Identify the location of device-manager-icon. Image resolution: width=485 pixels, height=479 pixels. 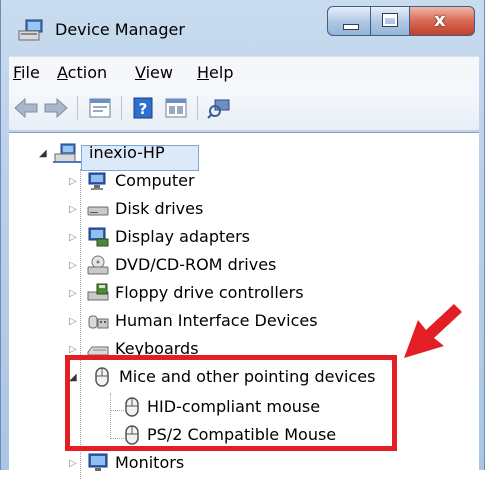
(30, 30).